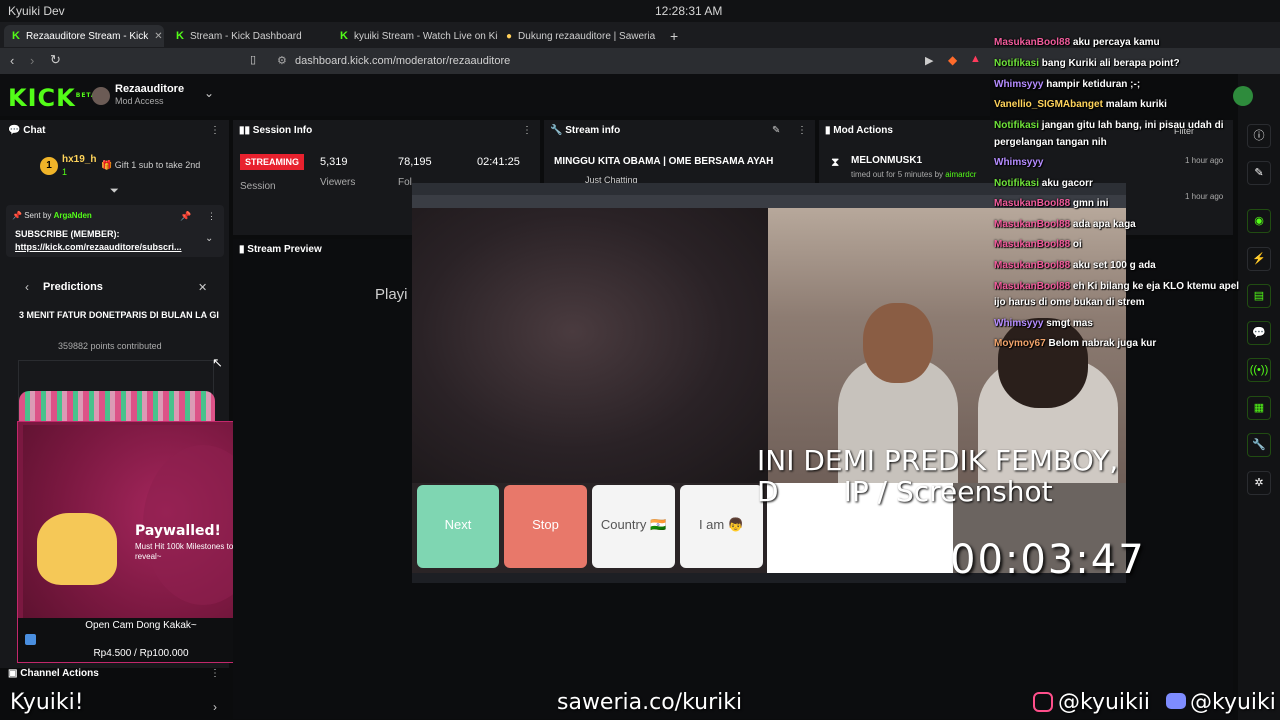 This screenshot has width=1280, height=720. I want to click on browser-tab-4: ● Dukung rezaauditore | Saweria, so click(580, 36).